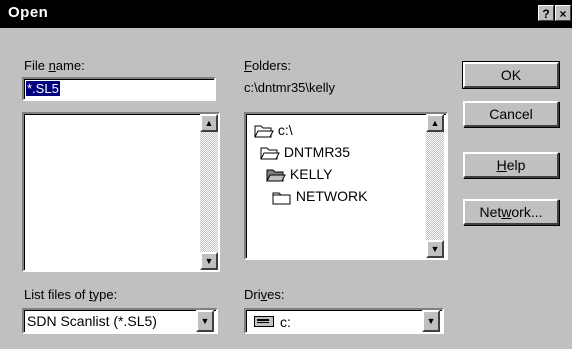 The width and height of the screenshot is (572, 349). Describe the element at coordinates (285, 130) in the screenshot. I see `tree-item-label: c:\` at that location.